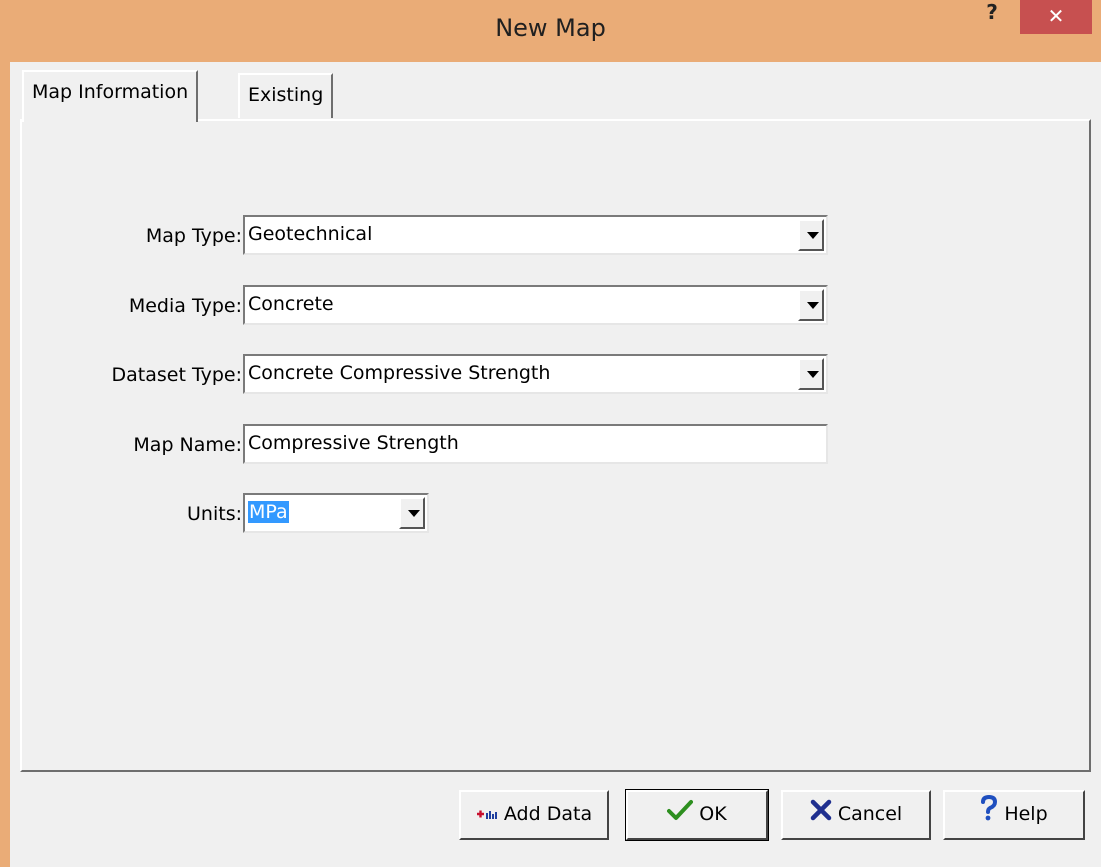 This screenshot has width=1101, height=867. I want to click on map-name-input: Compressive Strength, so click(535, 444).